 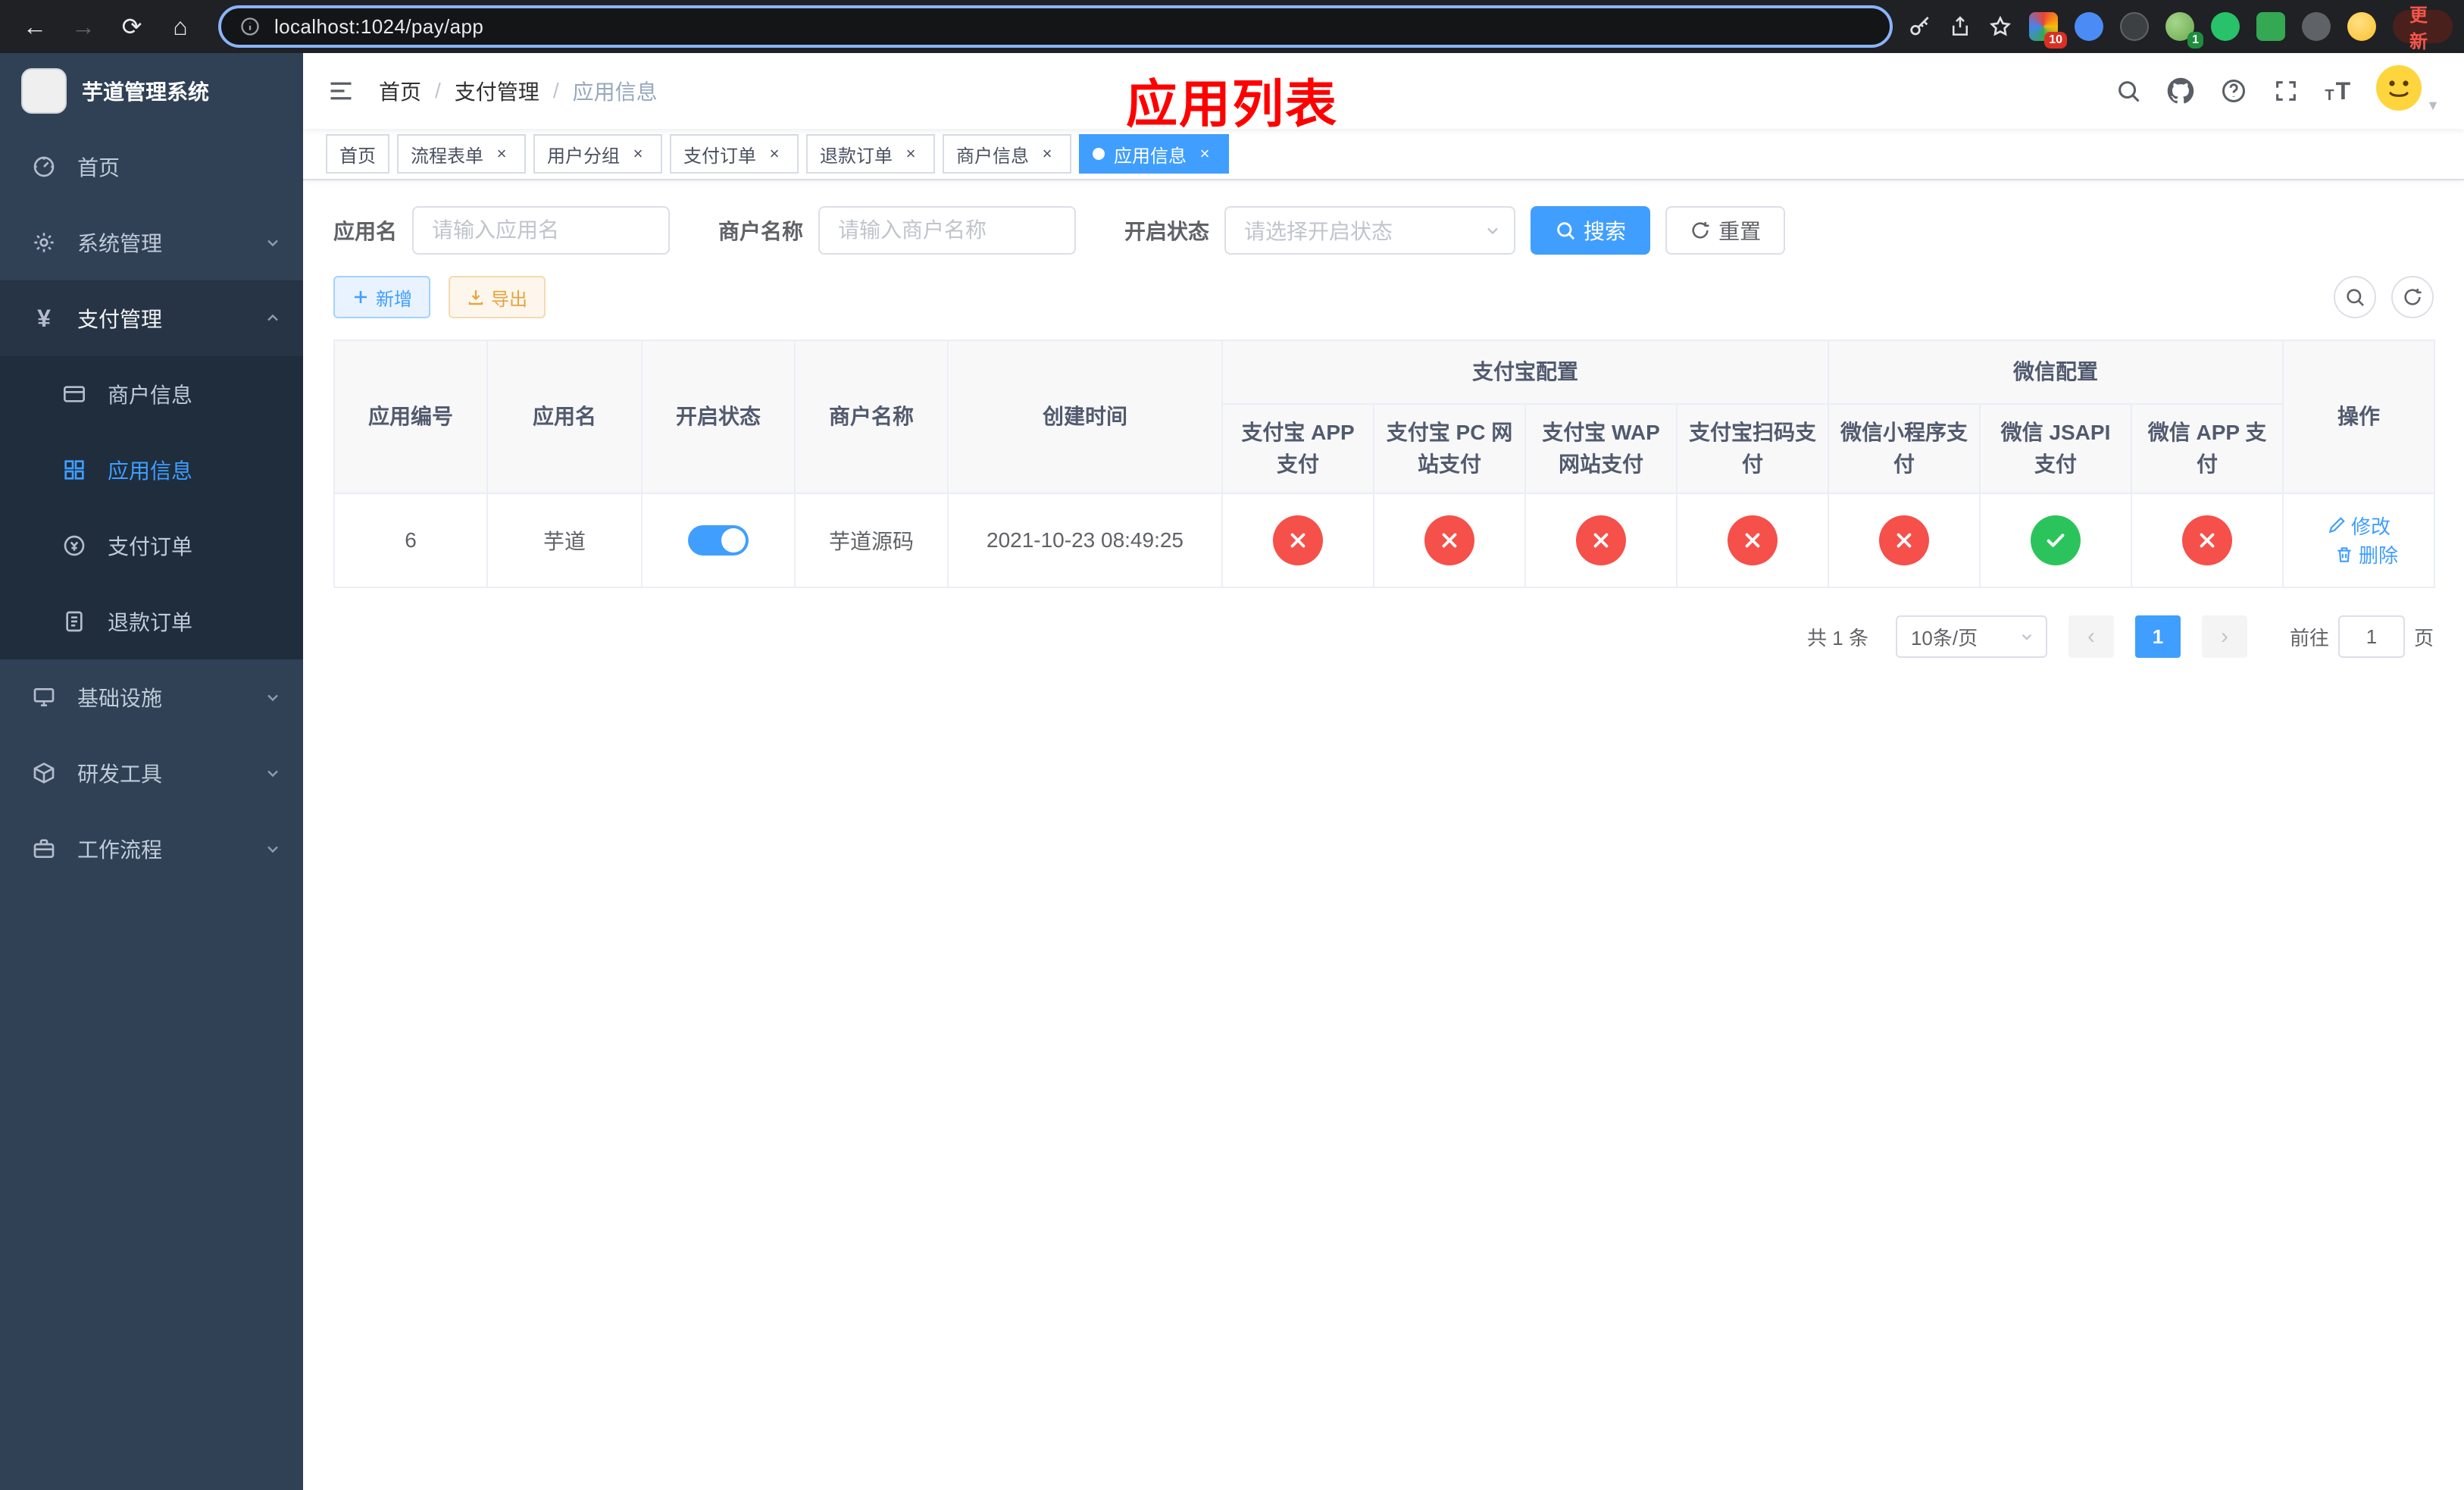 I want to click on col-header-alipay-qr: 支付宝扫码支付, so click(x=1752, y=448).